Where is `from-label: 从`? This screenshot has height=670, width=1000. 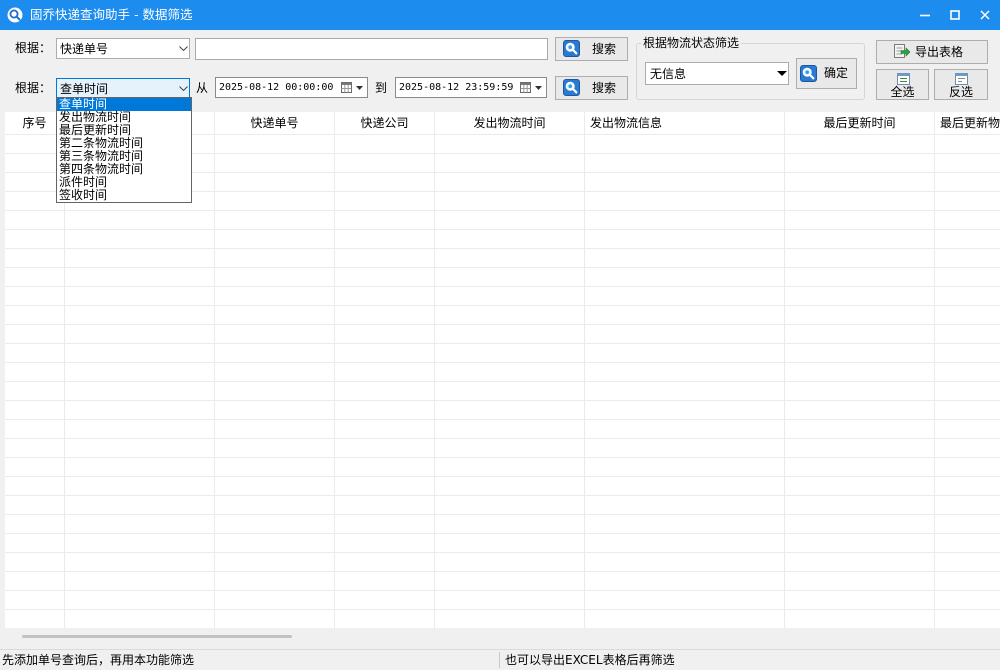 from-label: 从 is located at coordinates (202, 88).